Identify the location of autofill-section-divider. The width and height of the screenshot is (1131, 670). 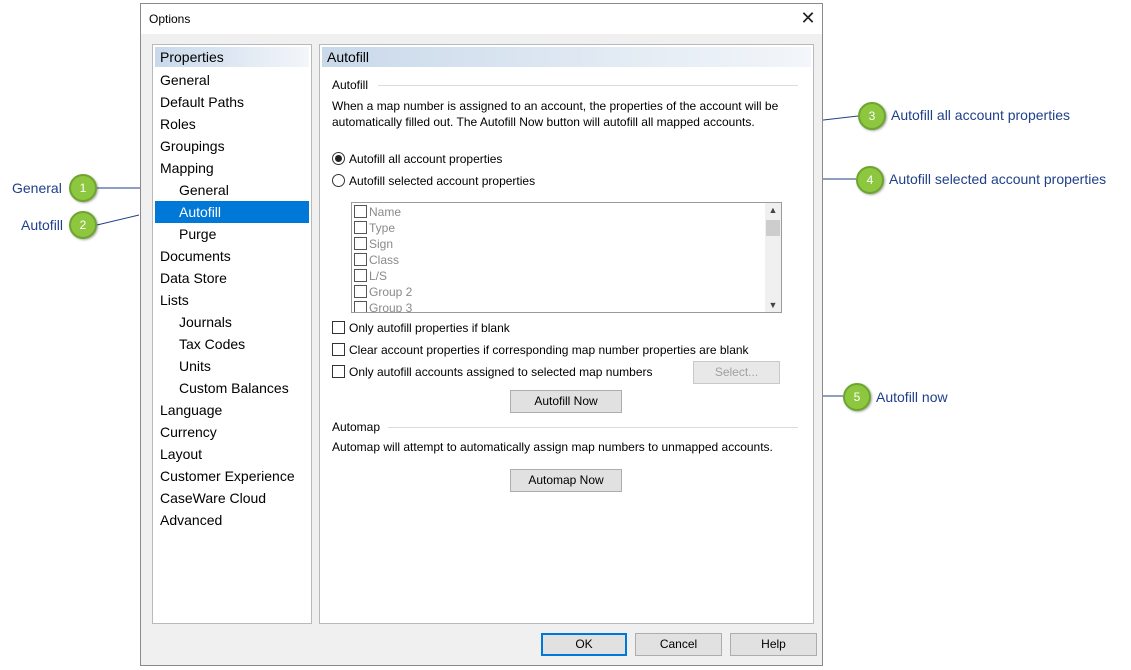
(588, 85).